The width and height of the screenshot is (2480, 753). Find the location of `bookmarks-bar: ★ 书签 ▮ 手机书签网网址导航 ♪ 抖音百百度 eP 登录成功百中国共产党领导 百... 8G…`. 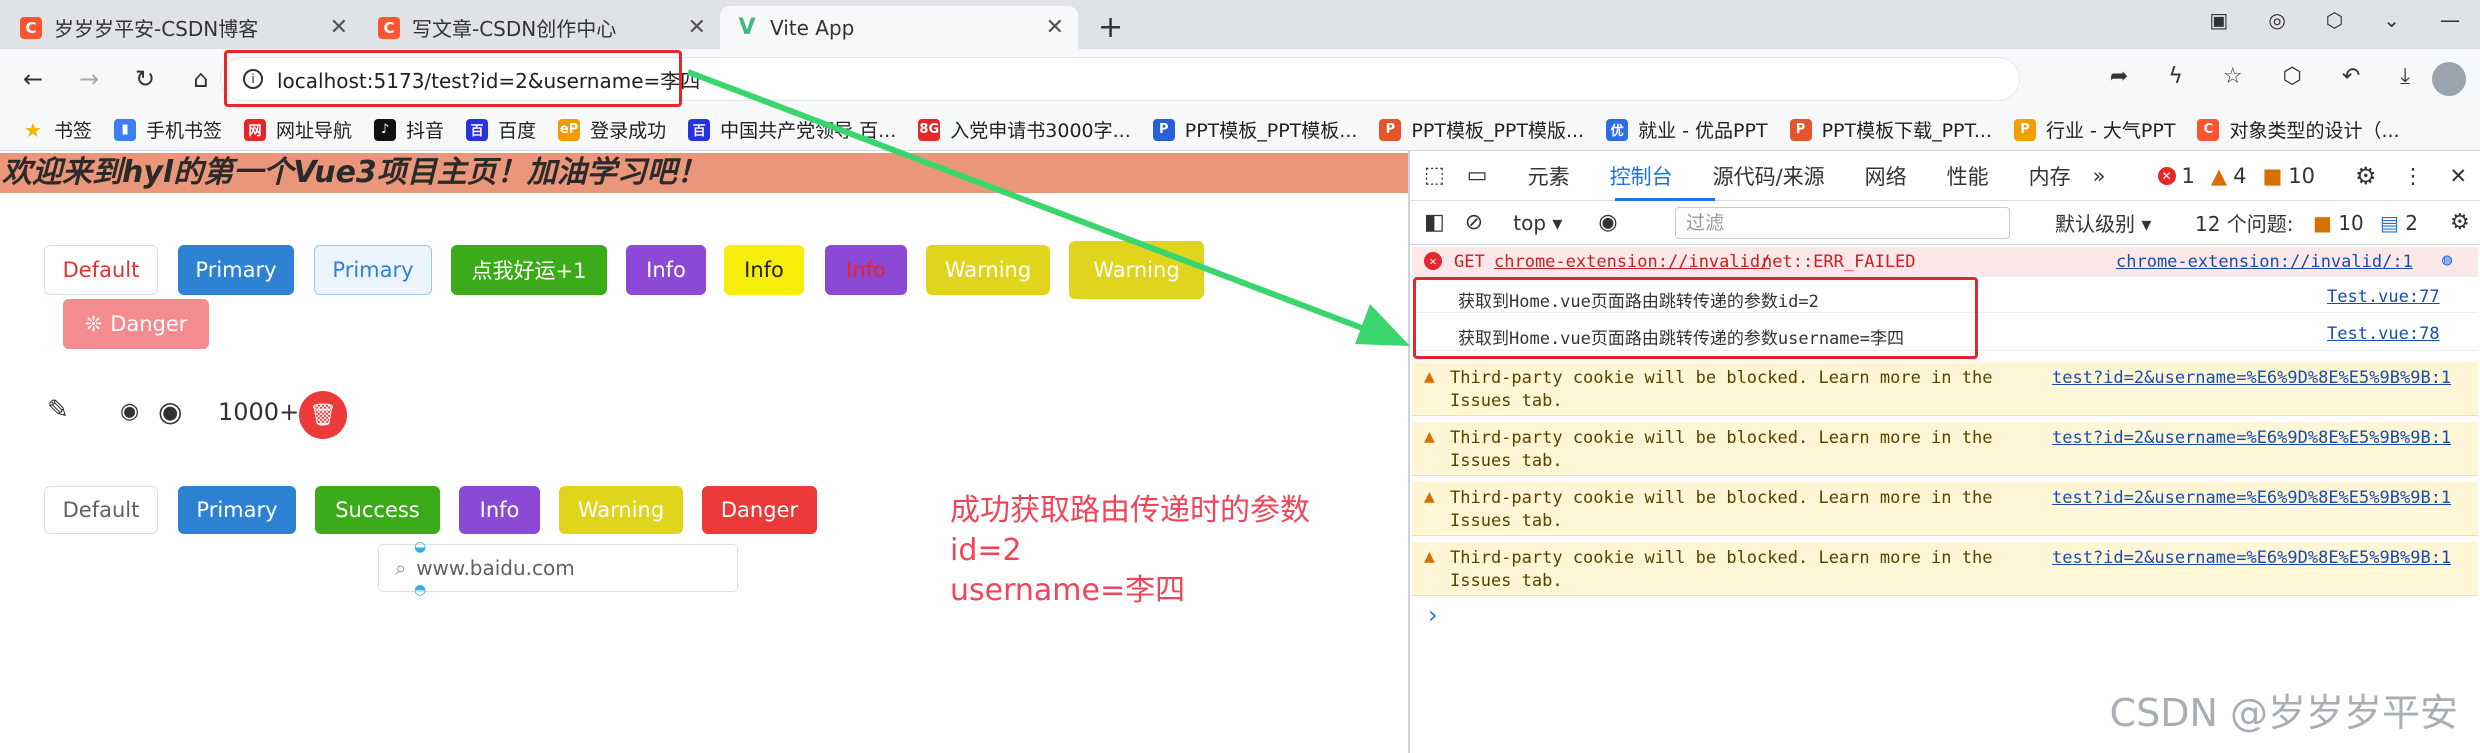

bookmarks-bar: ★ 书签 ▮ 手机书签网网址导航 ♪ 抖音百百度 eP 登录成功百中国共产党领导 百... 8G… is located at coordinates (1240, 130).